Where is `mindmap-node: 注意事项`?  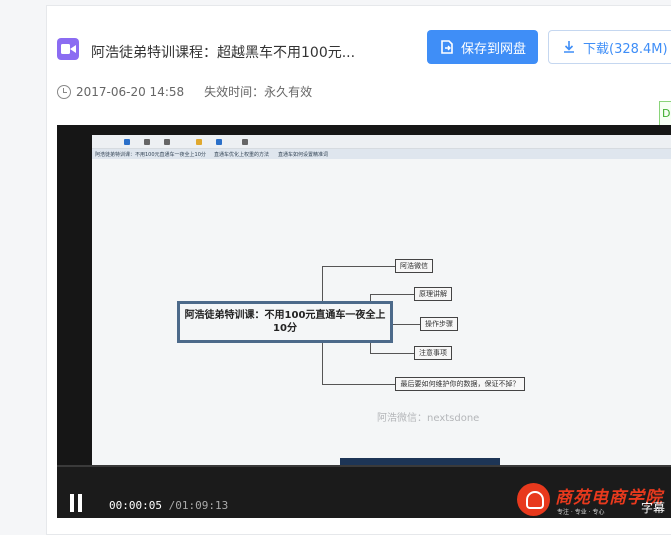
mindmap-node: 注意事项 is located at coordinates (433, 353).